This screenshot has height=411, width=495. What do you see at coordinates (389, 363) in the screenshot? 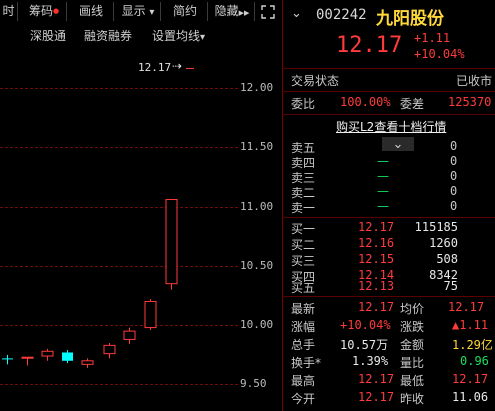
I see `stat-row: 换手* 1.39% 量比 0.96` at bounding box center [389, 363].